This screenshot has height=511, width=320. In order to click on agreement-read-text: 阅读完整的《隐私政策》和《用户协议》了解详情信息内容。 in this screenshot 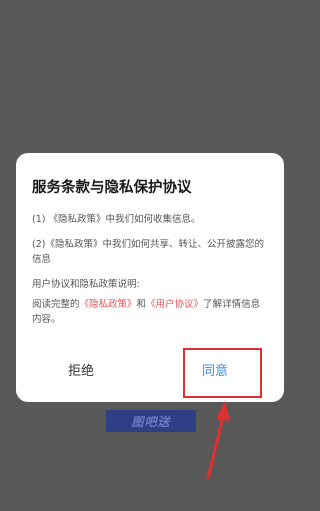, I will do `click(150, 312)`.